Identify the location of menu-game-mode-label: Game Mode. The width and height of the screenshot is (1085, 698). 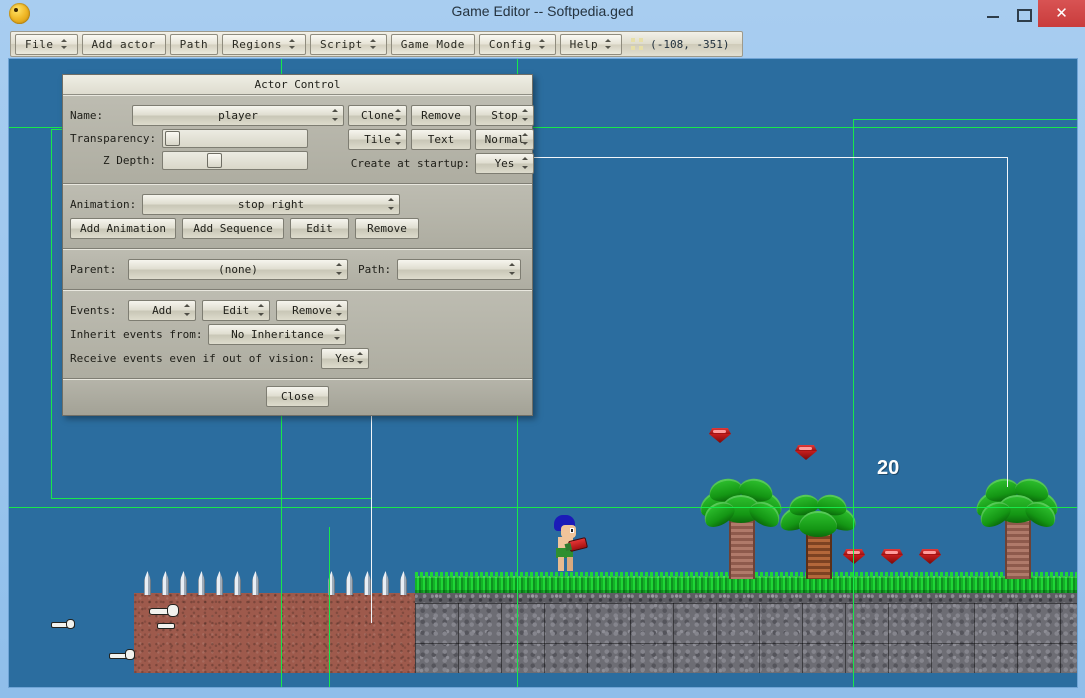
(432, 44).